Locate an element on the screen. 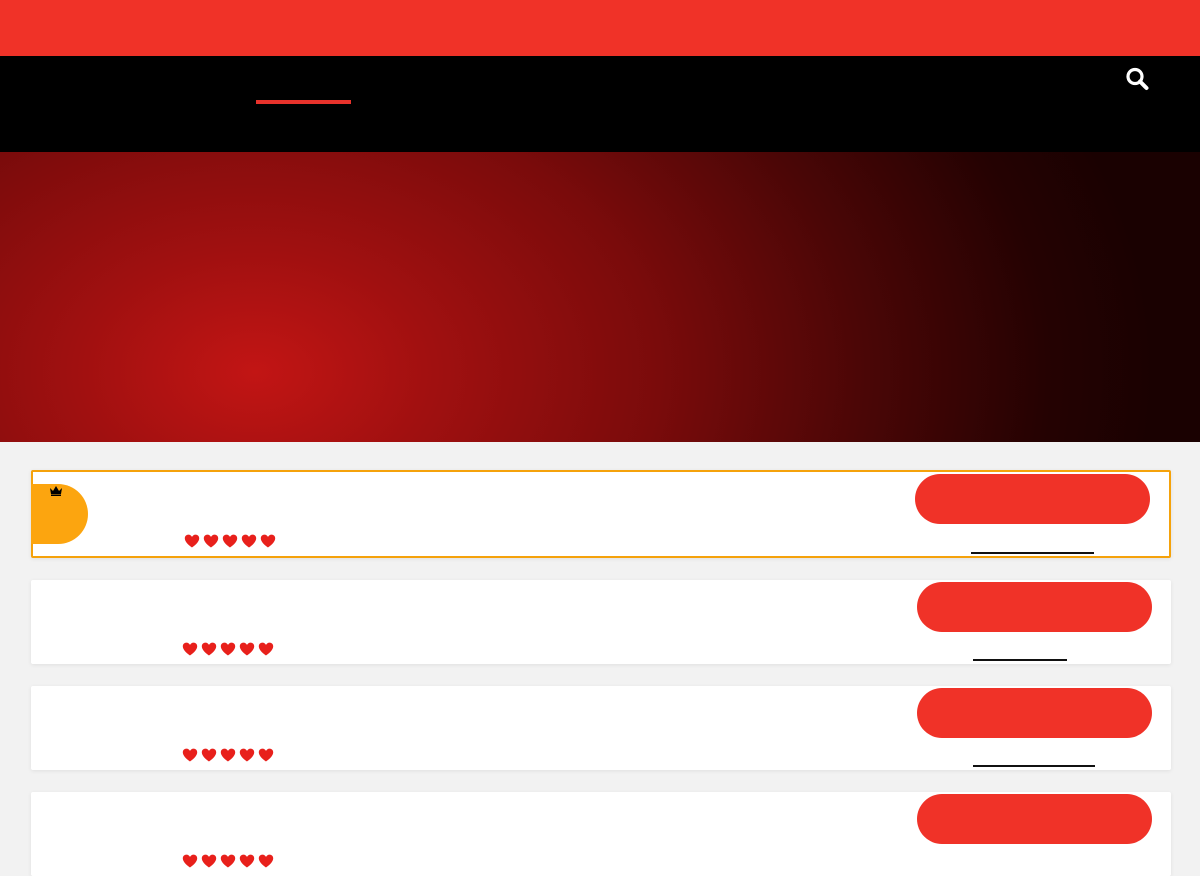 This screenshot has width=1200, height=876. search-icon is located at coordinates (1137, 78).